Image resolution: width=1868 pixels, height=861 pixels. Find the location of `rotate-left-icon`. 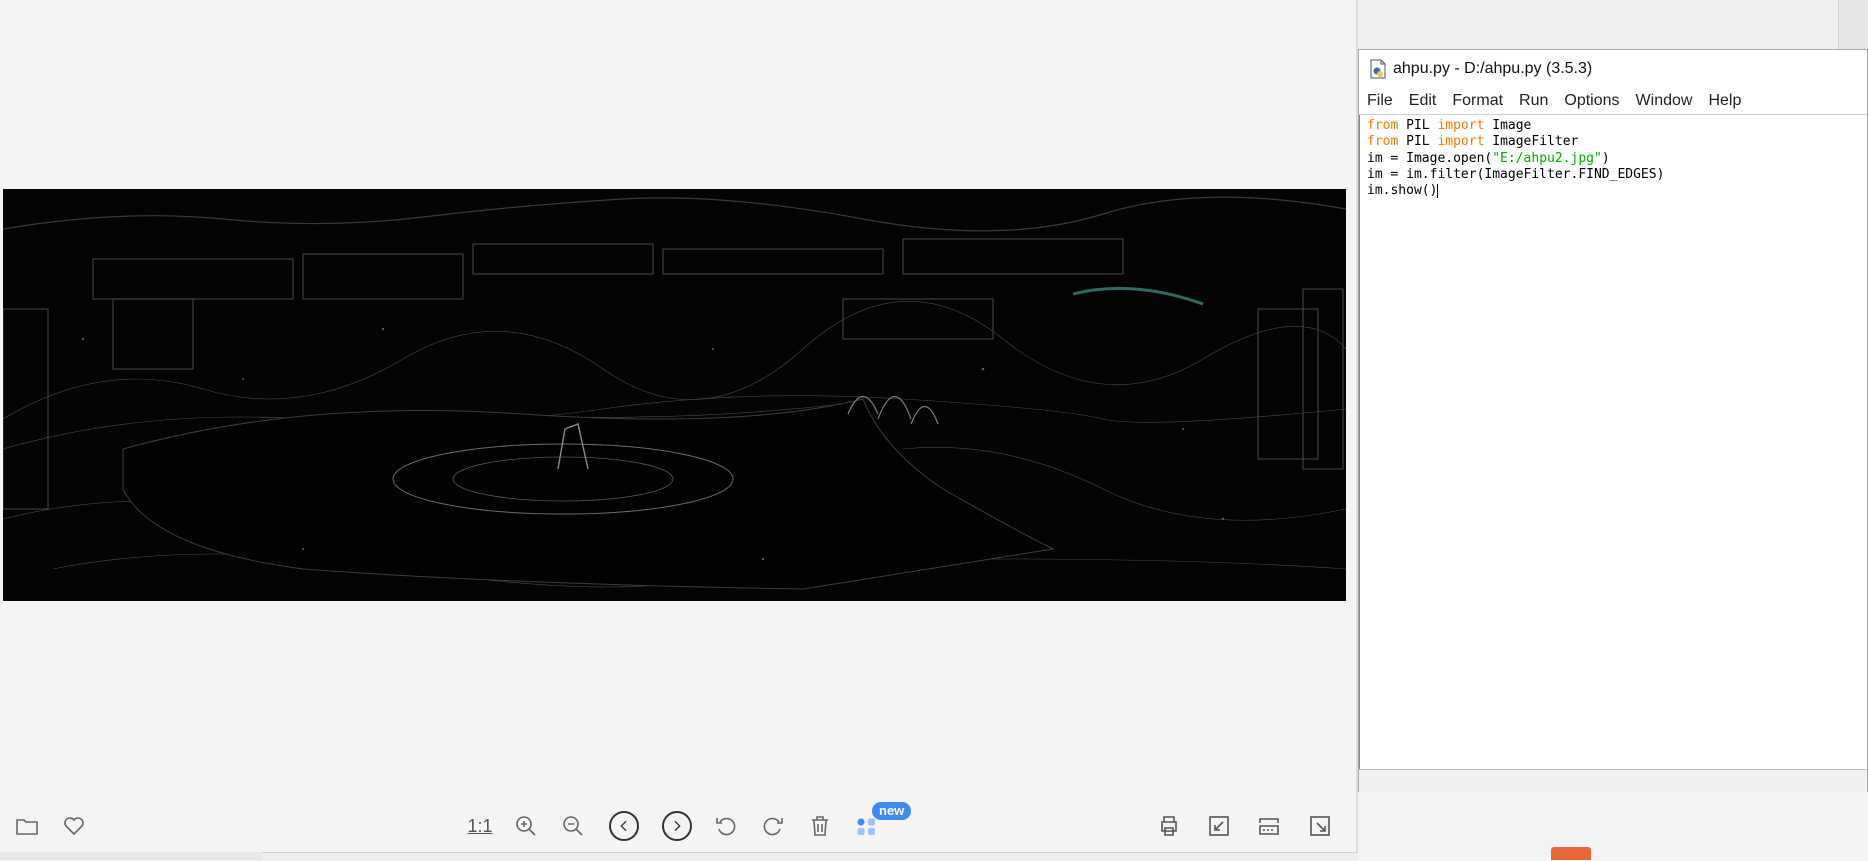

rotate-left-icon is located at coordinates (726, 826).